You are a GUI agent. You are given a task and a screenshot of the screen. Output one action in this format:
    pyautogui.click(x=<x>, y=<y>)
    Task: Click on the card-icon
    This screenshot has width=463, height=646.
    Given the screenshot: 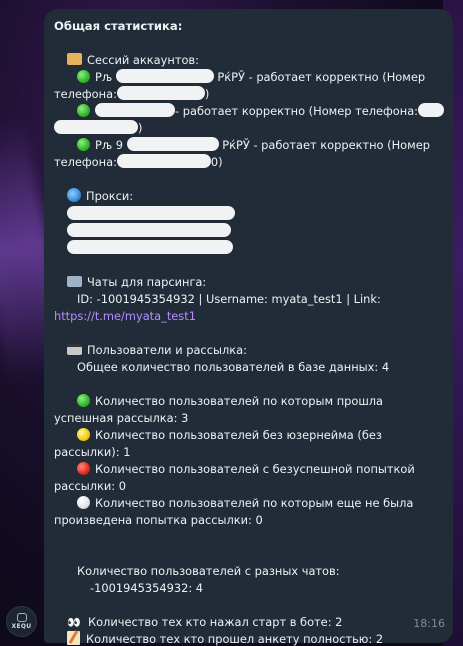 What is the action you would take?
    pyautogui.click(x=74, y=349)
    